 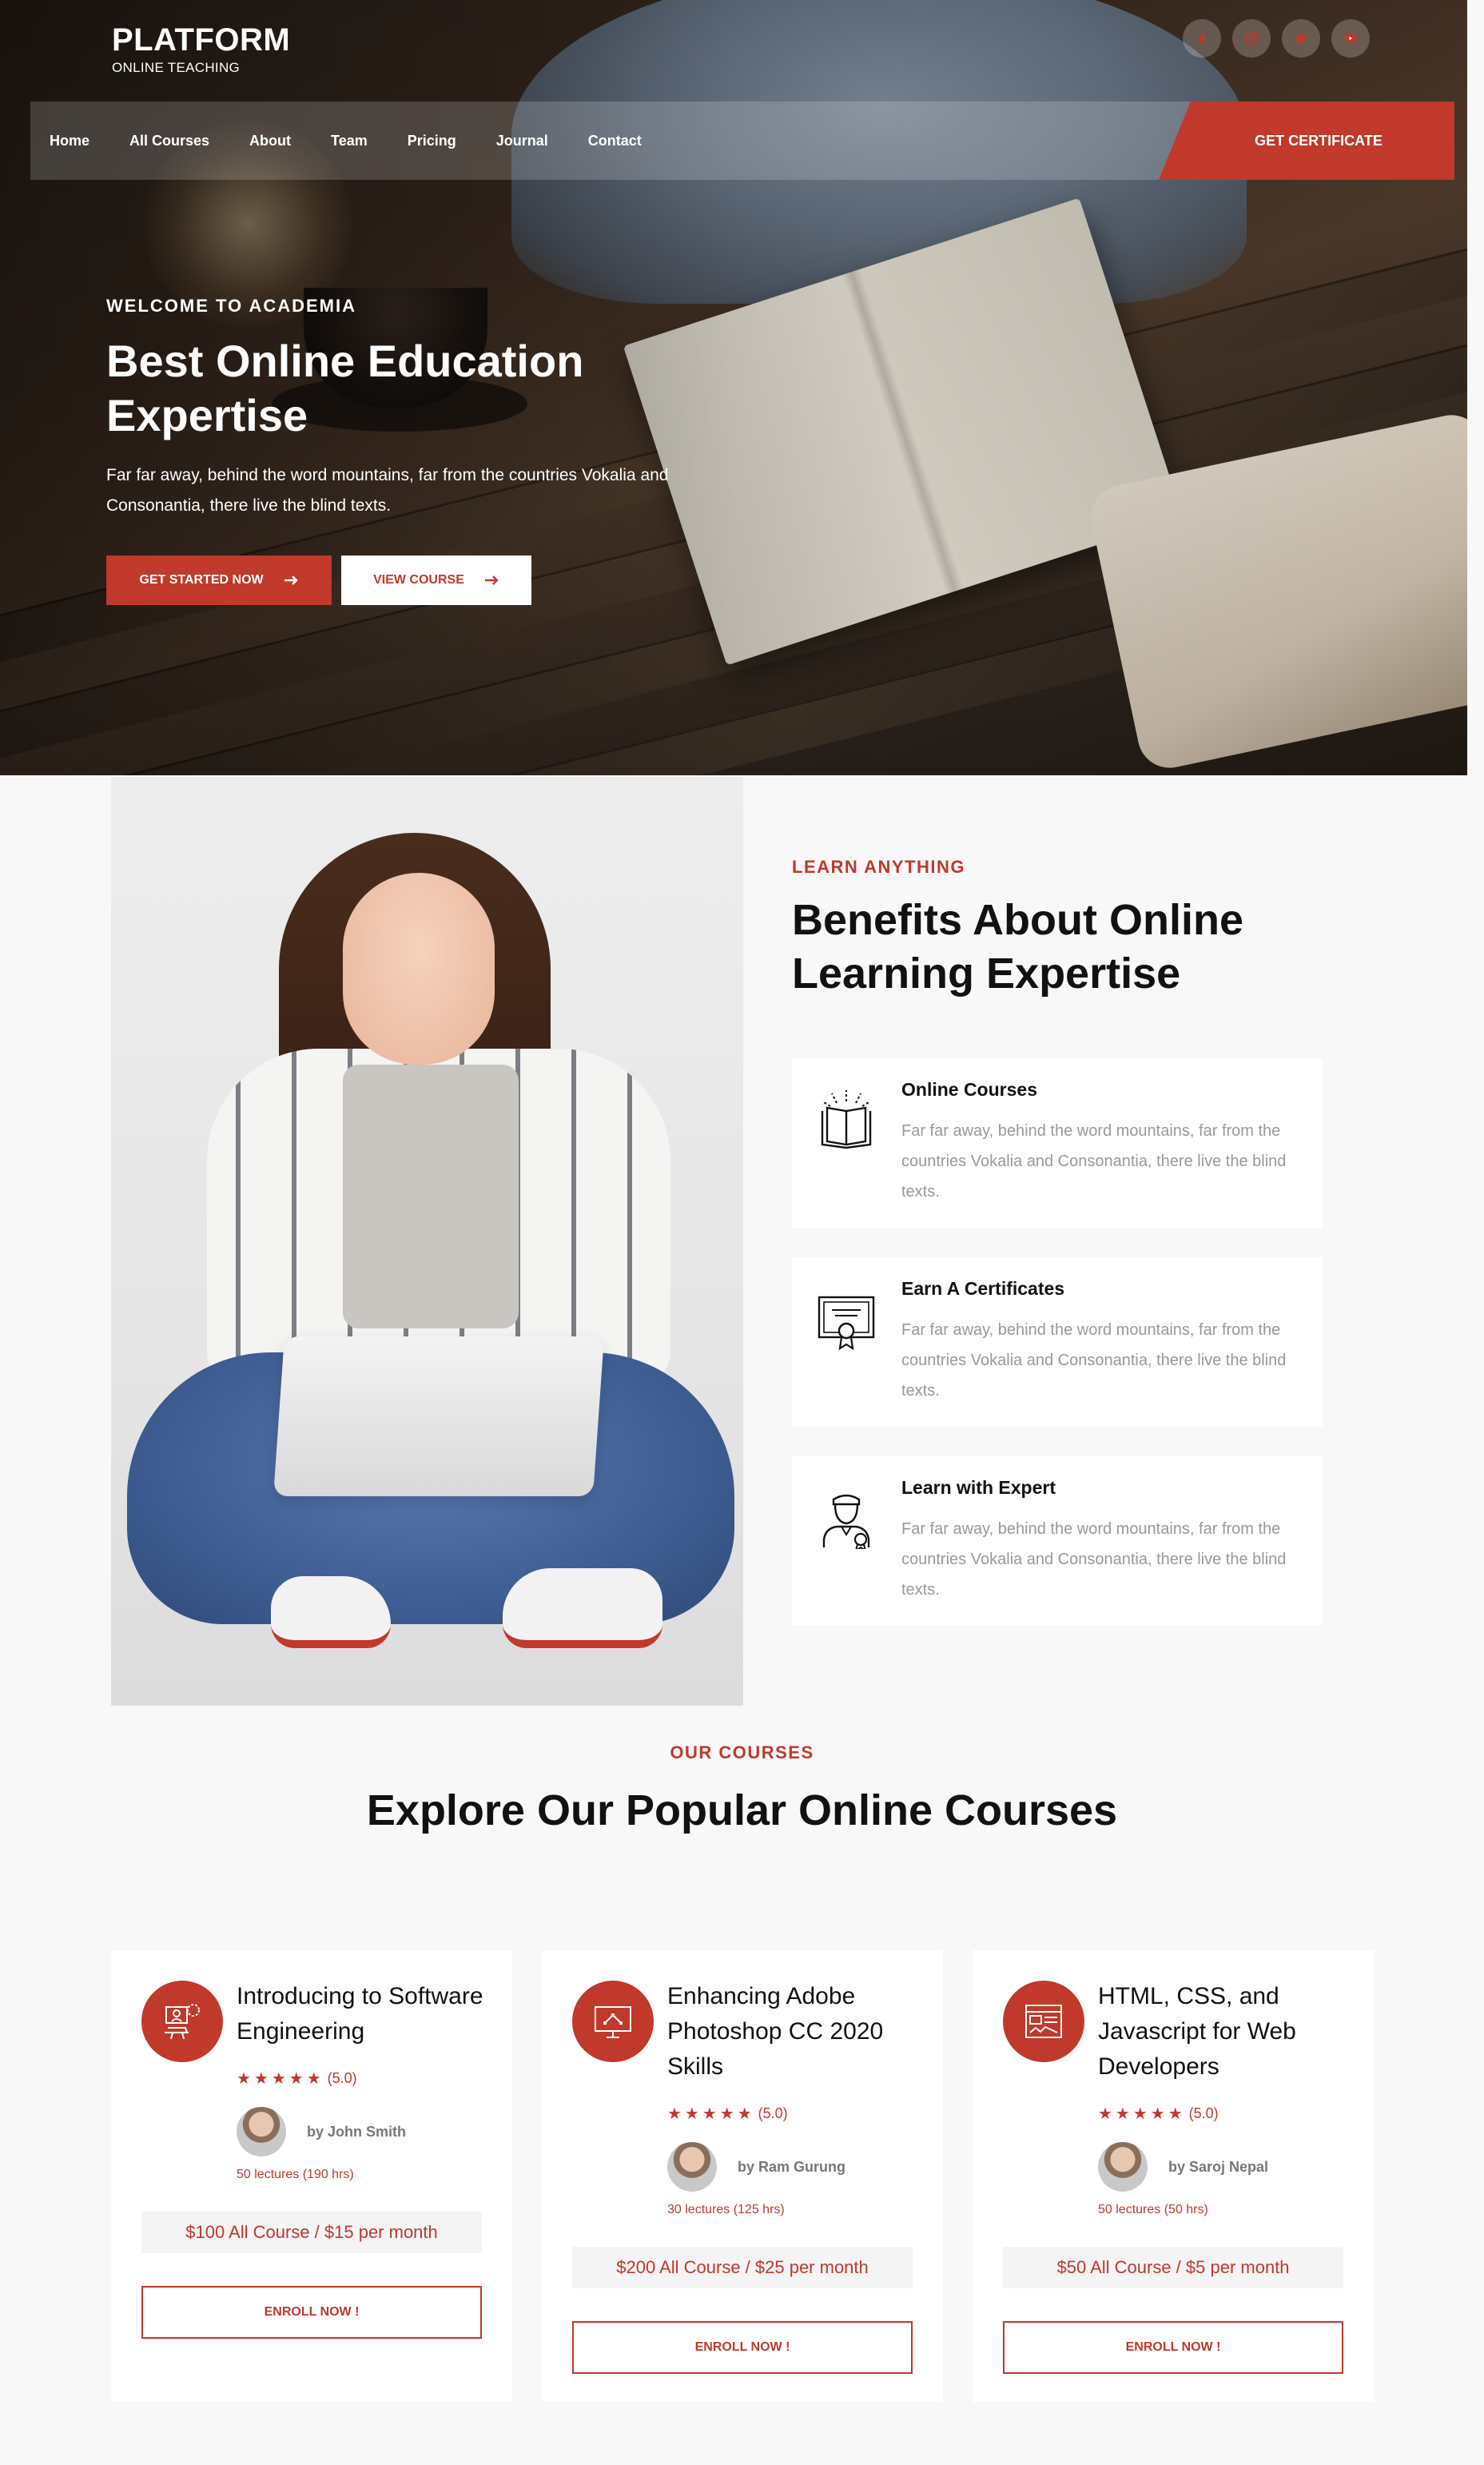 I want to click on feature-title: Learn with Expert, so click(x=979, y=1487).